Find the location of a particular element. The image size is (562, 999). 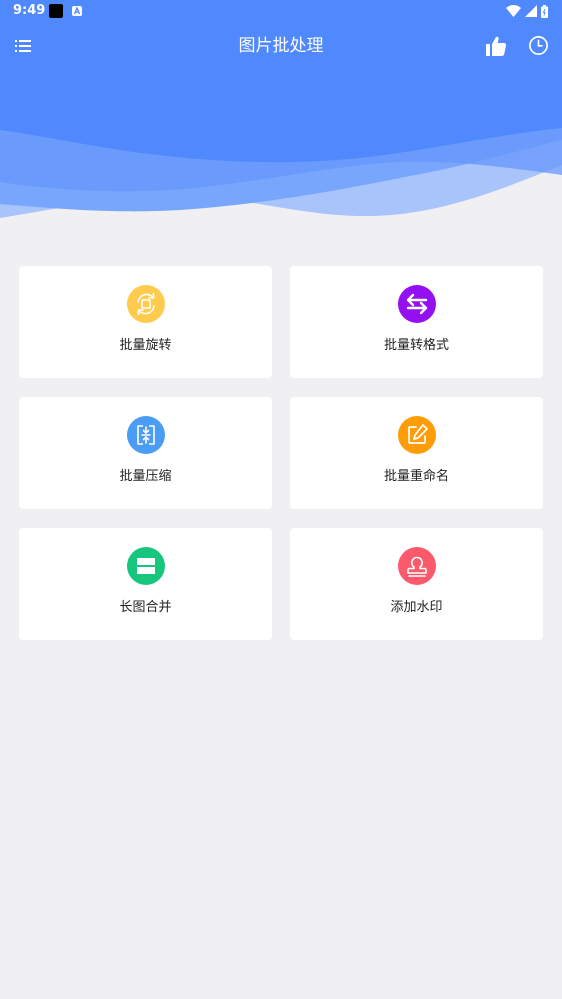

status-time: 9:49 is located at coordinates (29, 10).